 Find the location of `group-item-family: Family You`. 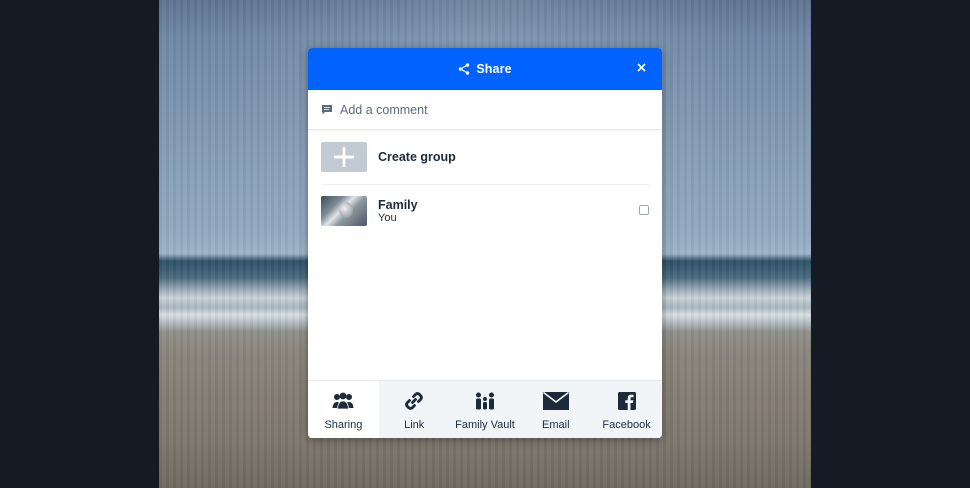

group-item-family: Family You is located at coordinates (485, 211).